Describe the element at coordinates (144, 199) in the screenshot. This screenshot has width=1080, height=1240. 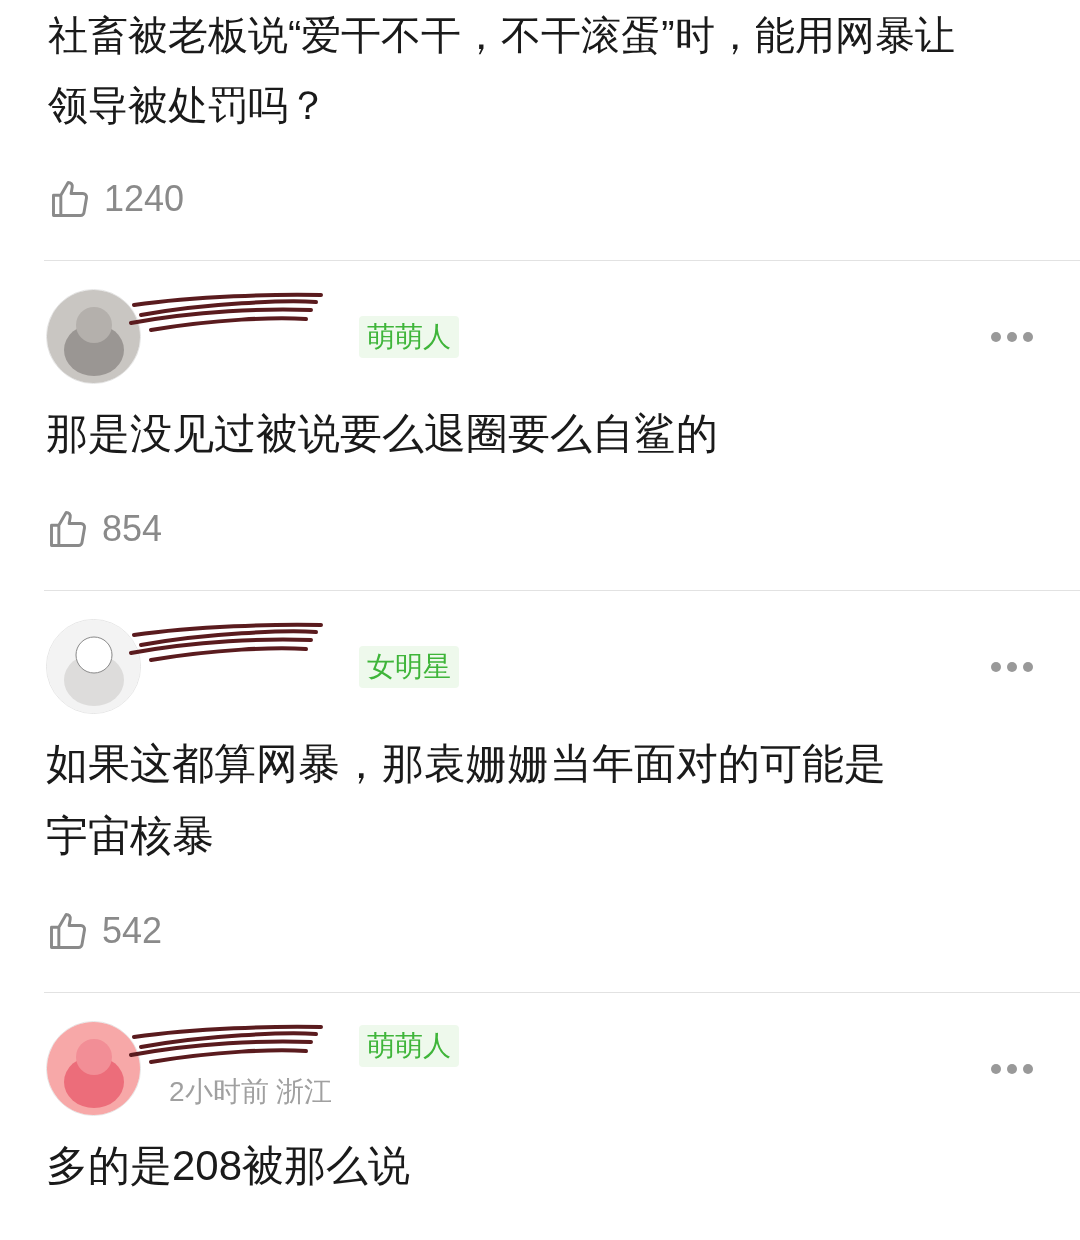
I see `like-count: 1240` at that location.